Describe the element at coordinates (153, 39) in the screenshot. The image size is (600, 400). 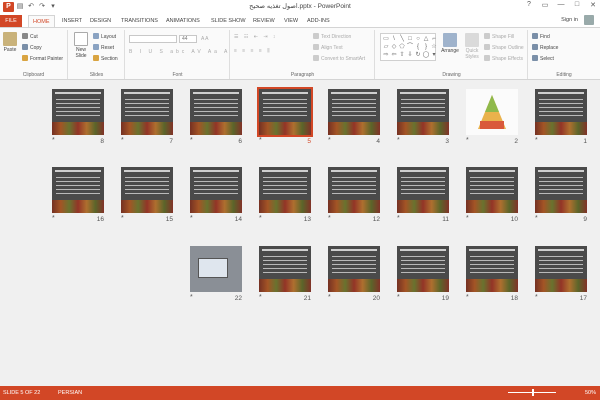
I see `font-name-box` at that location.